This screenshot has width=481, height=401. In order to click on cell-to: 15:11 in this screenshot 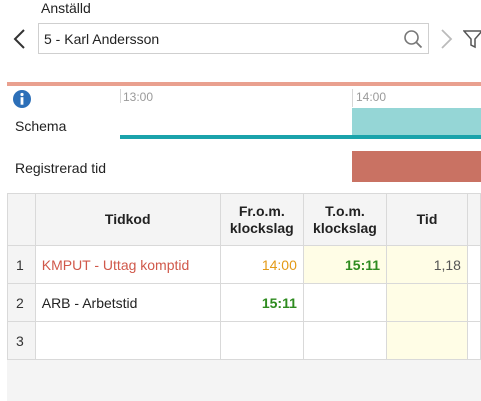, I will do `click(345, 264)`.